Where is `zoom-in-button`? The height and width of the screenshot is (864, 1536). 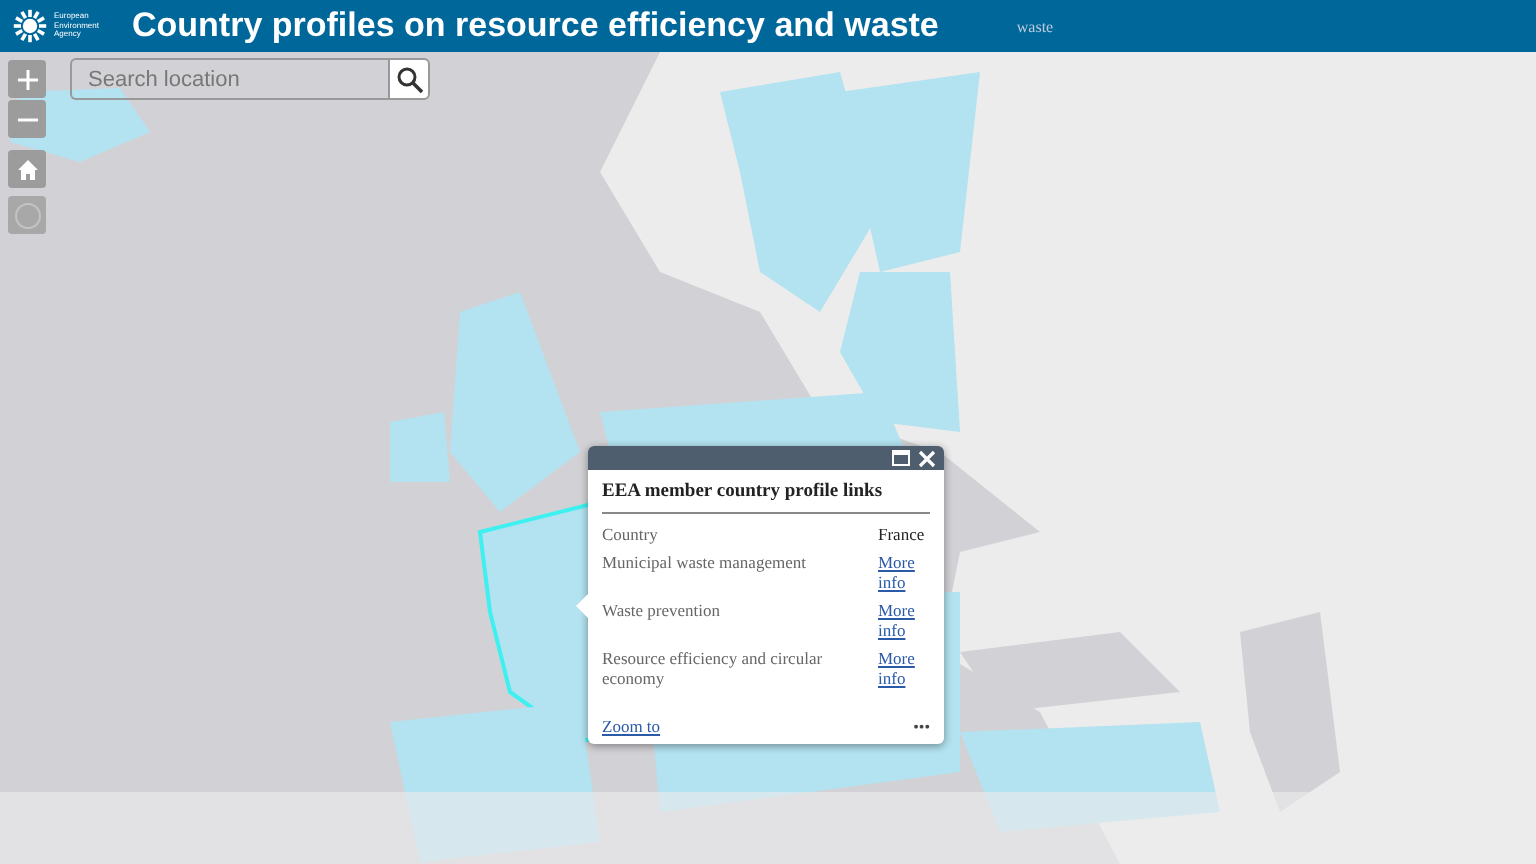 zoom-in-button is located at coordinates (27, 79).